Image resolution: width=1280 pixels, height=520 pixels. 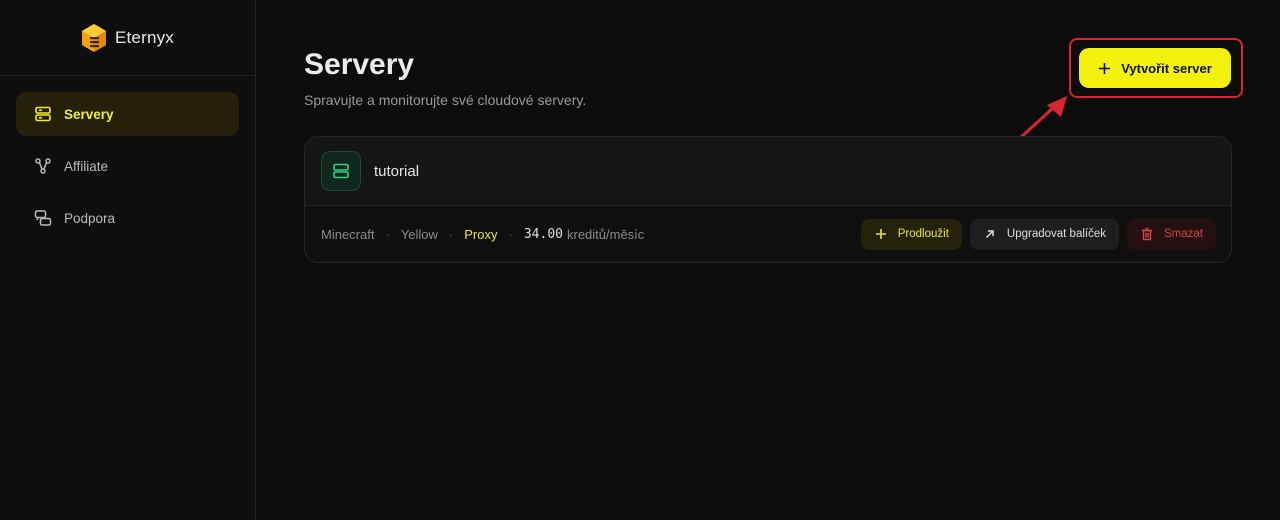 I want to click on sidebar-item-label: Affiliate, so click(x=86, y=166).